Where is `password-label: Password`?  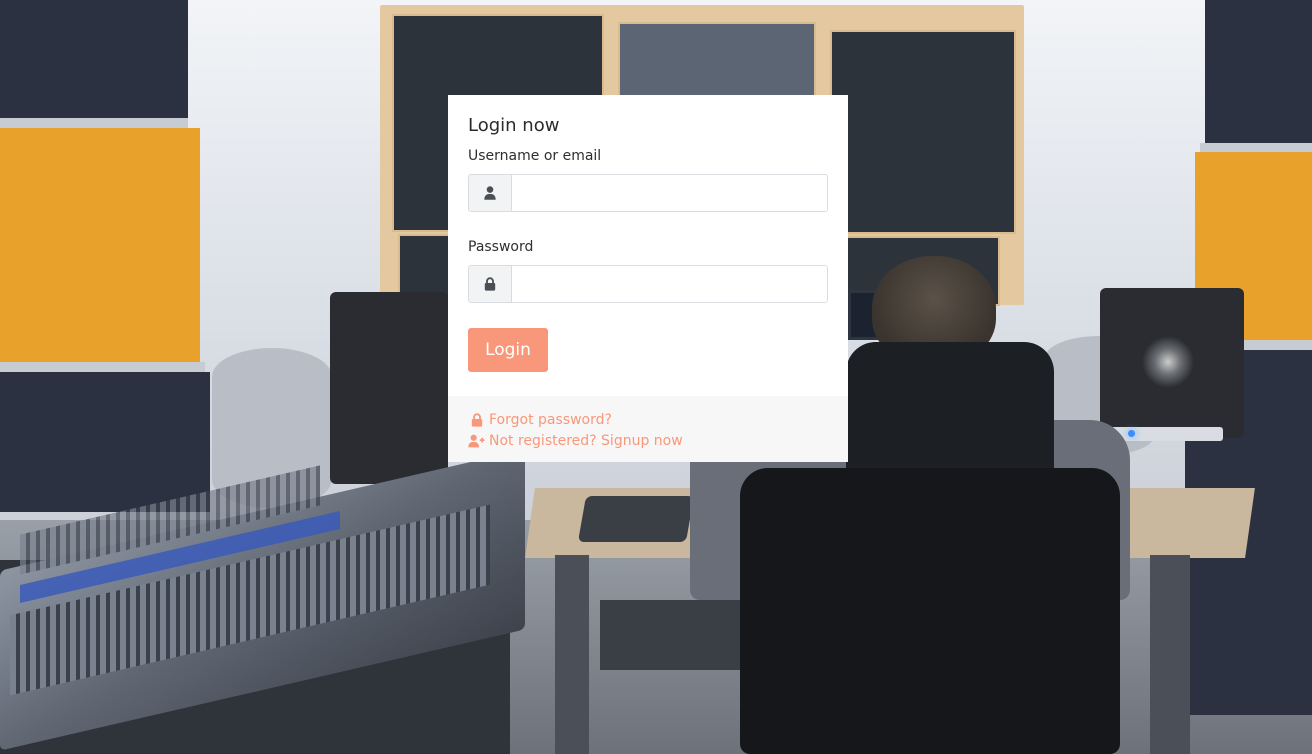
password-label: Password is located at coordinates (501, 247).